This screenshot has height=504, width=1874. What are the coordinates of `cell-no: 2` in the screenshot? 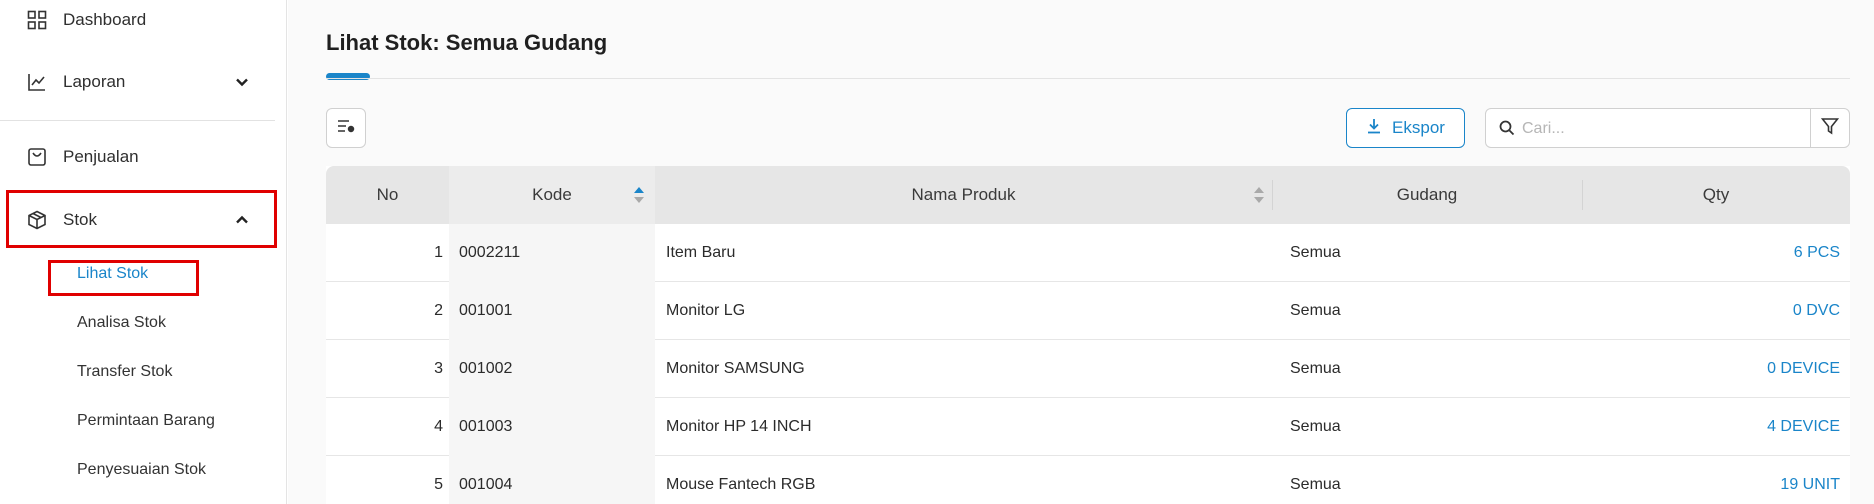 It's located at (438, 310).